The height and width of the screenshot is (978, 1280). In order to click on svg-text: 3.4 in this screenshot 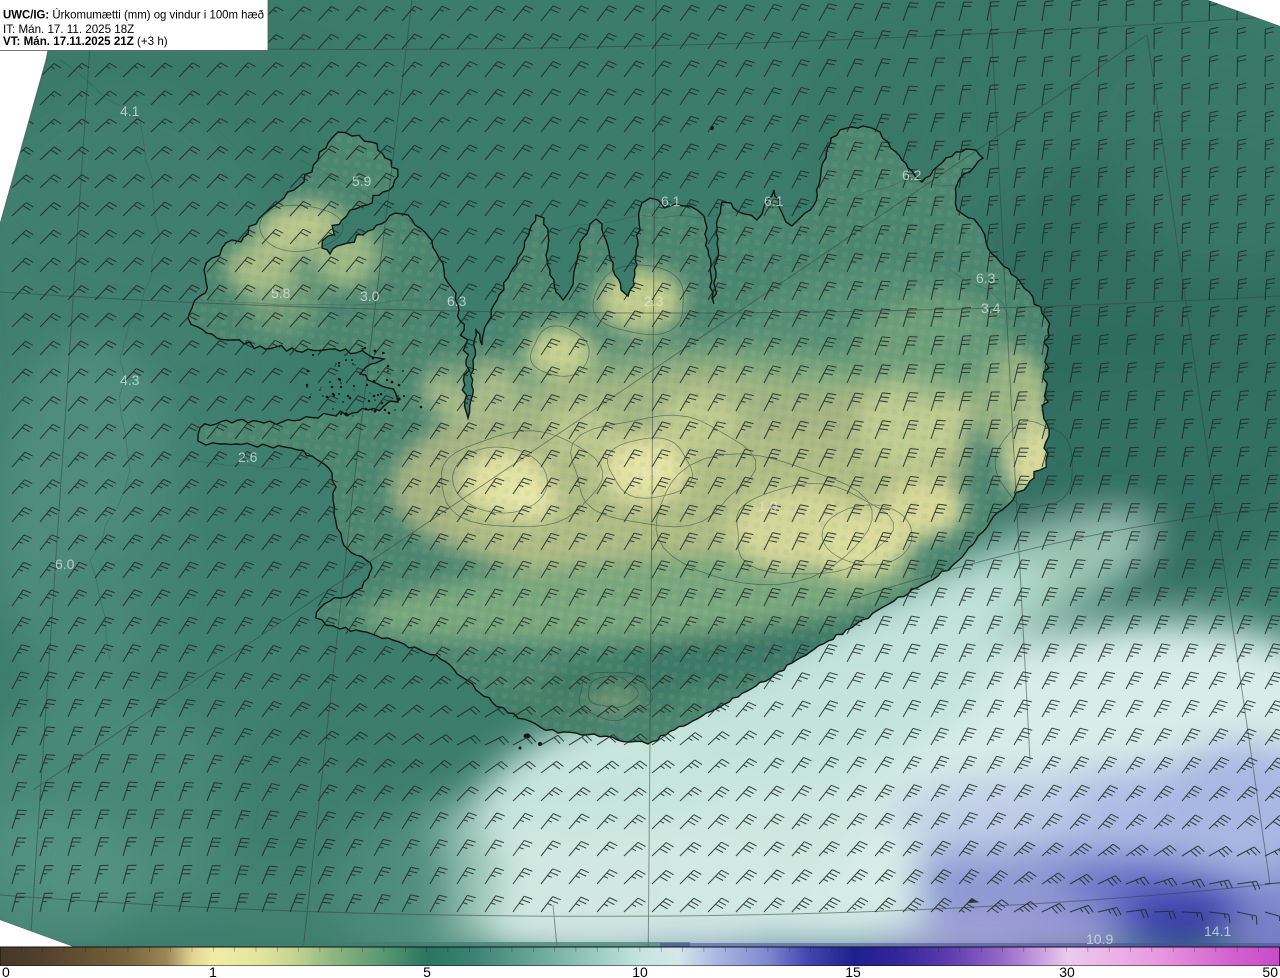, I will do `click(991, 308)`.